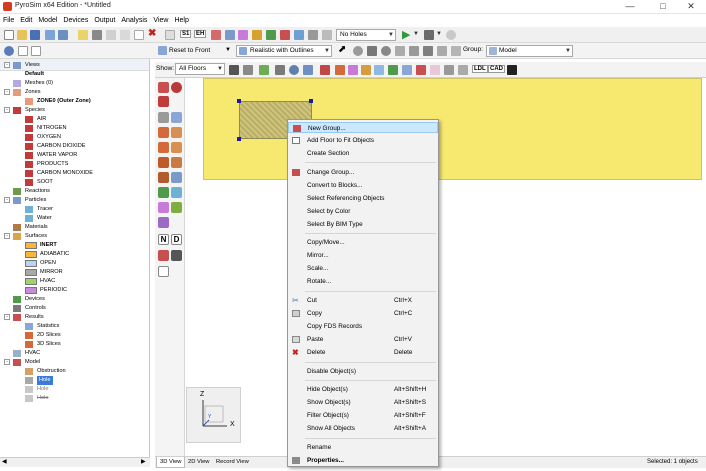 This screenshot has height=471, width=706. What do you see at coordinates (163, 132) in the screenshot?
I see `slab-icon` at bounding box center [163, 132].